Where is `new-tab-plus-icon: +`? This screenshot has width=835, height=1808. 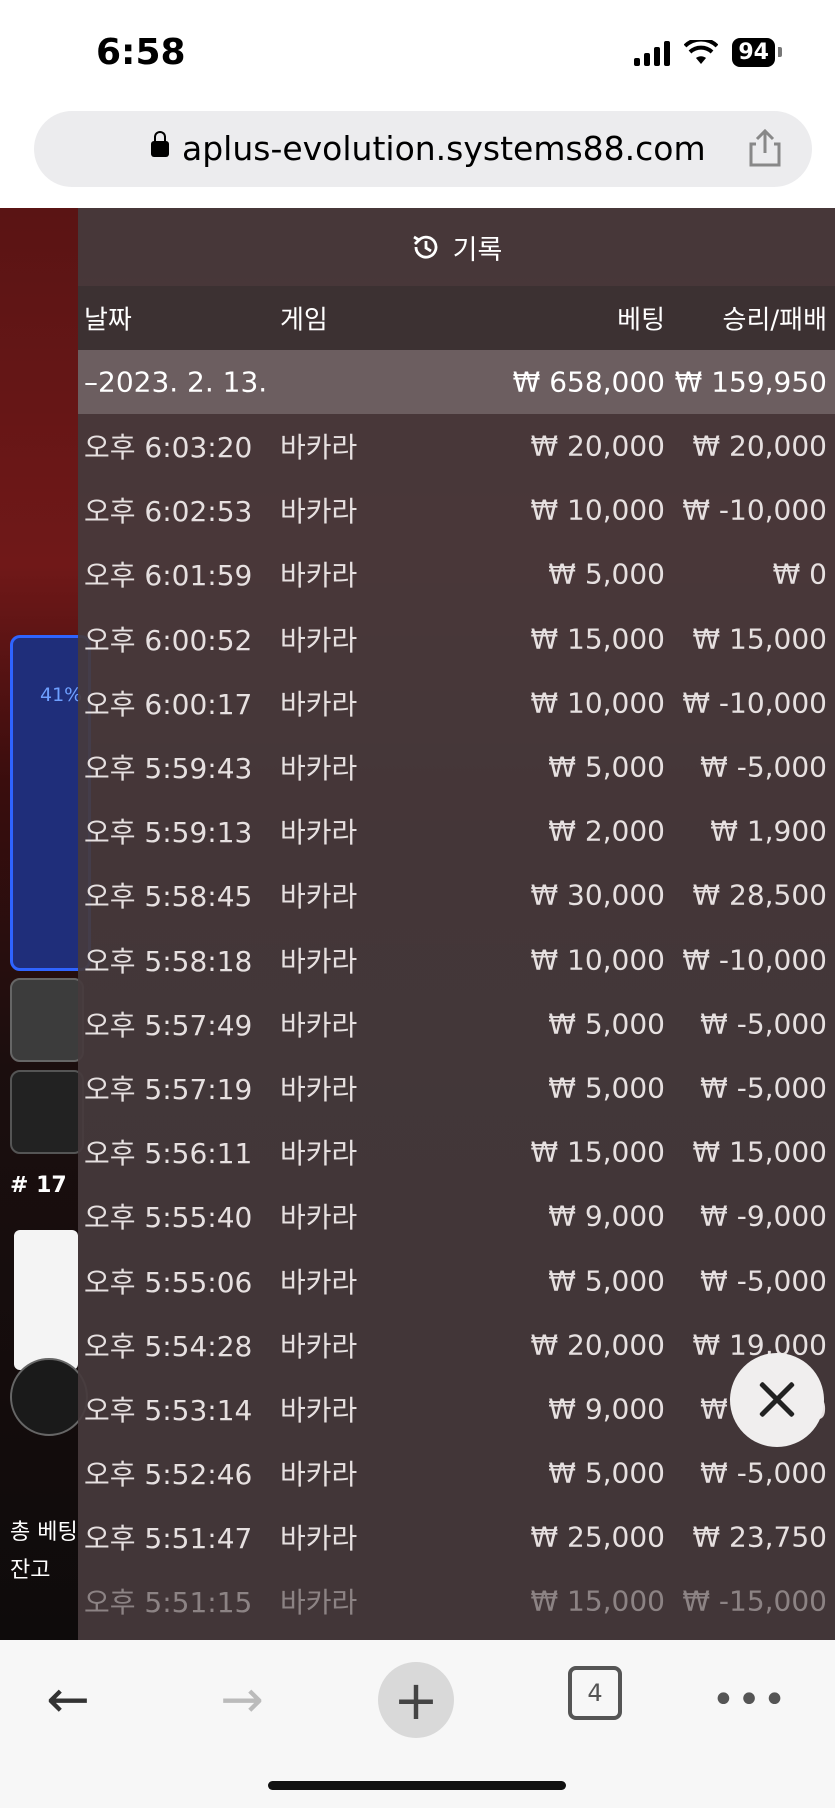 new-tab-plus-icon: + is located at coordinates (416, 1700).